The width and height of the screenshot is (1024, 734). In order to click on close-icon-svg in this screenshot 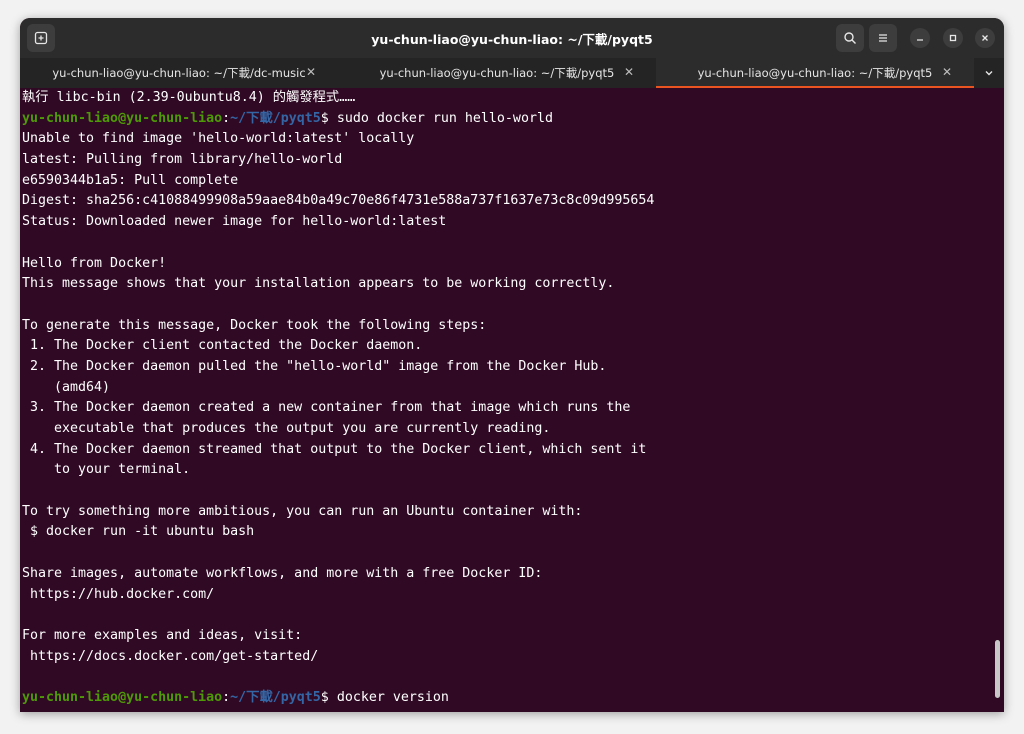, I will do `click(985, 38)`.